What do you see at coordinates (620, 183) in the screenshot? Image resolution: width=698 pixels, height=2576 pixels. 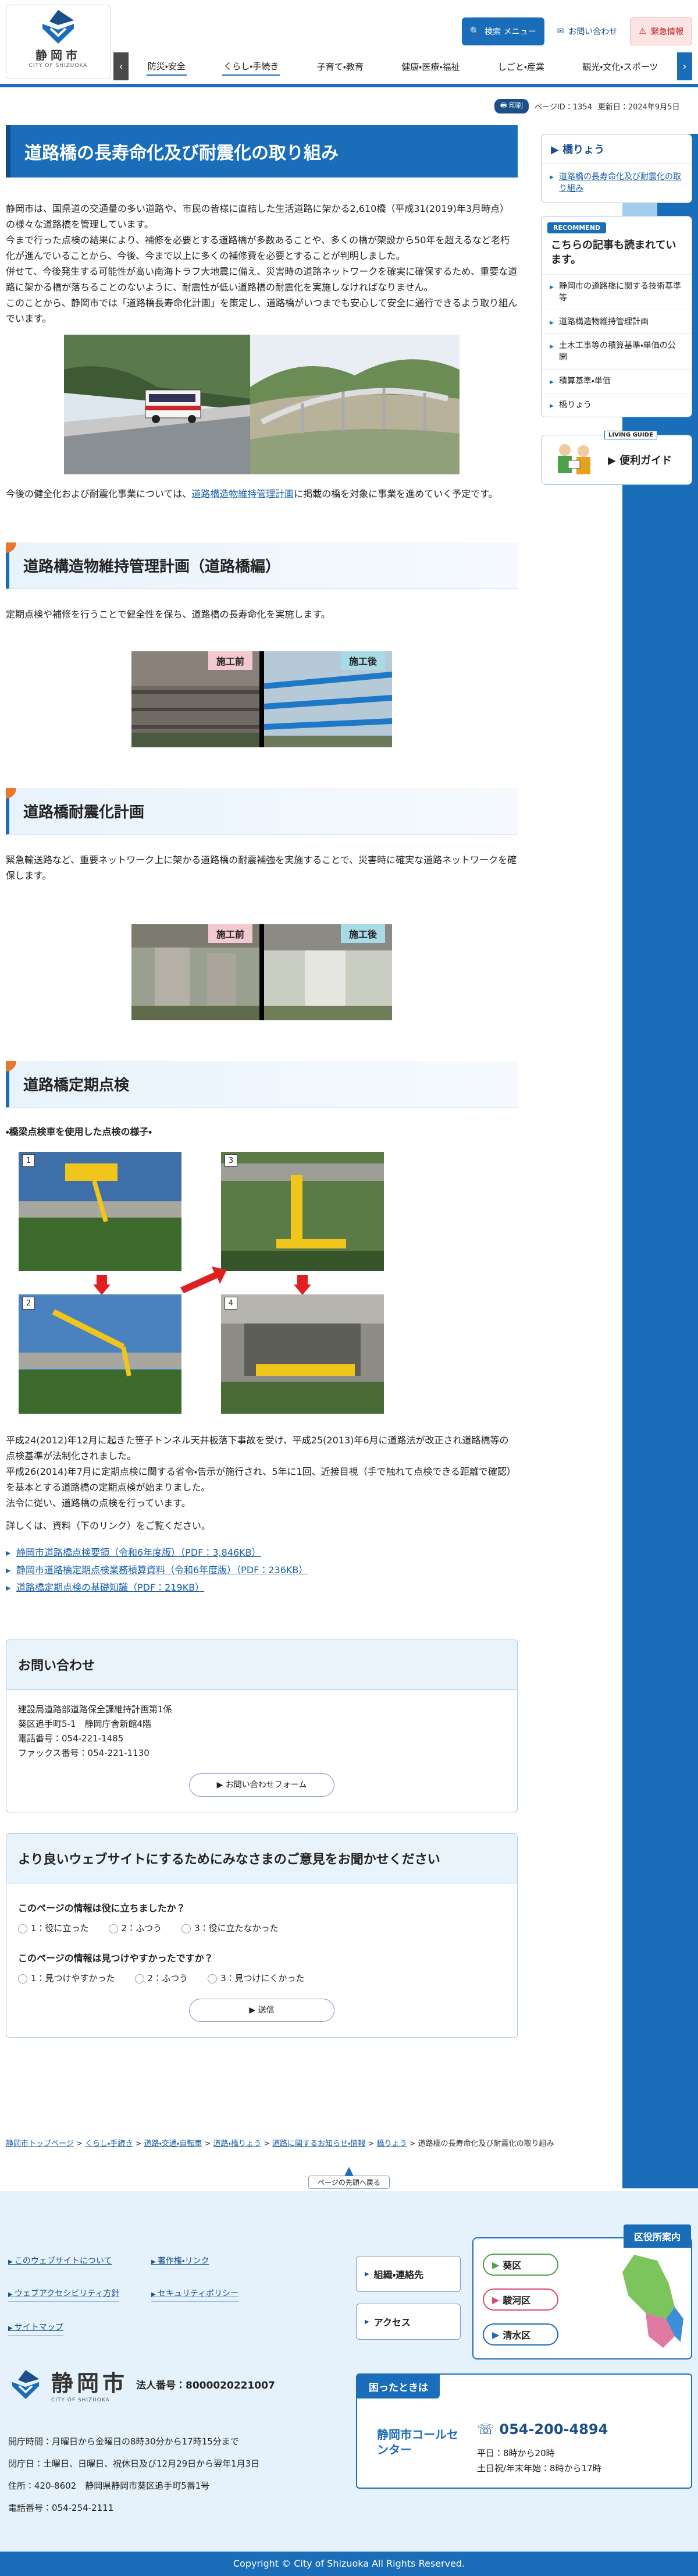 I see `current-page-link: 道路橋の長寿命化及び耐震化の取り組み` at bounding box center [620, 183].